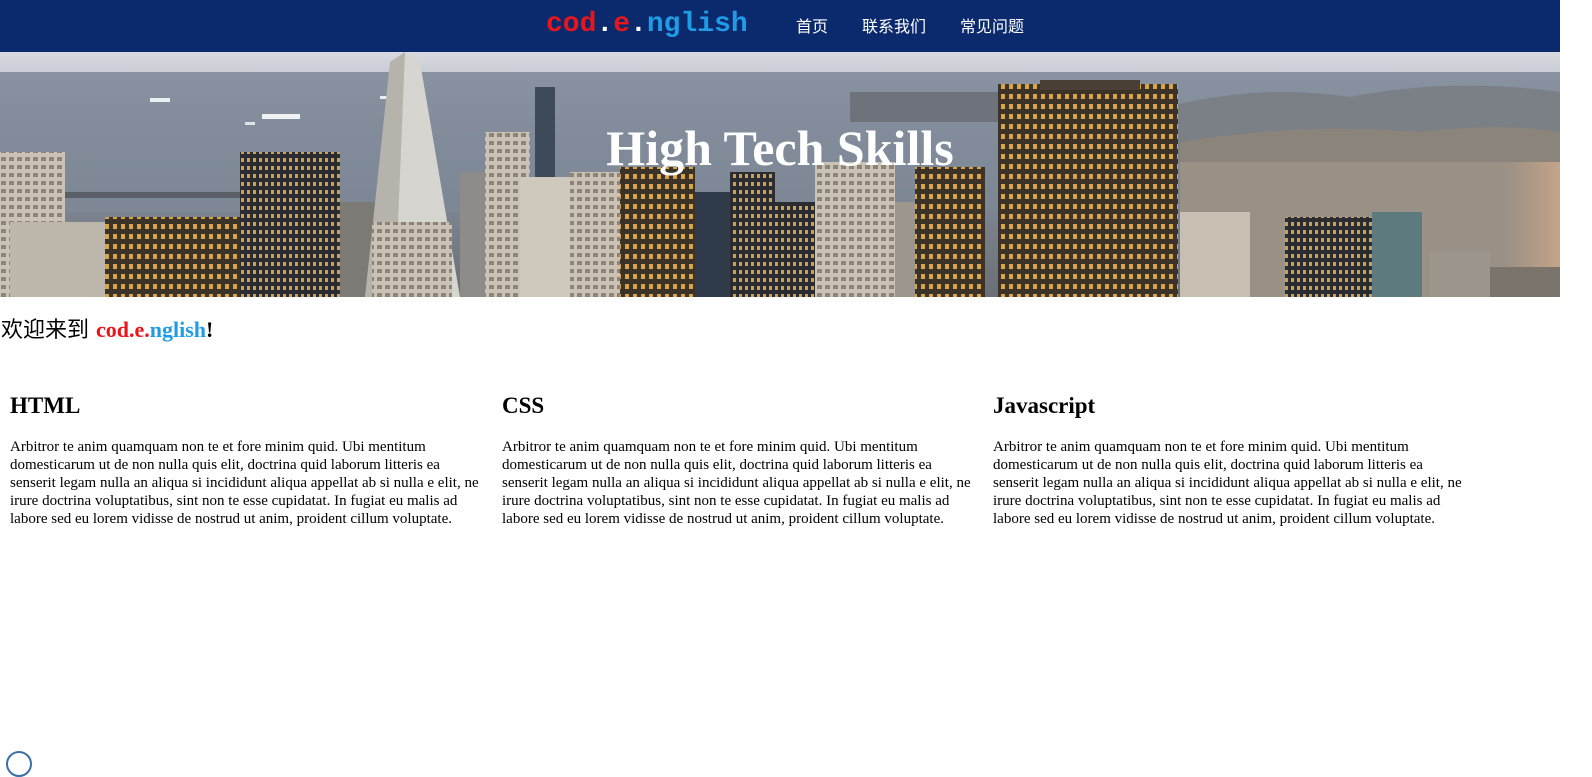 This screenshot has height=777, width=1592. Describe the element at coordinates (1044, 405) in the screenshot. I see `column-title: Javascript` at that location.